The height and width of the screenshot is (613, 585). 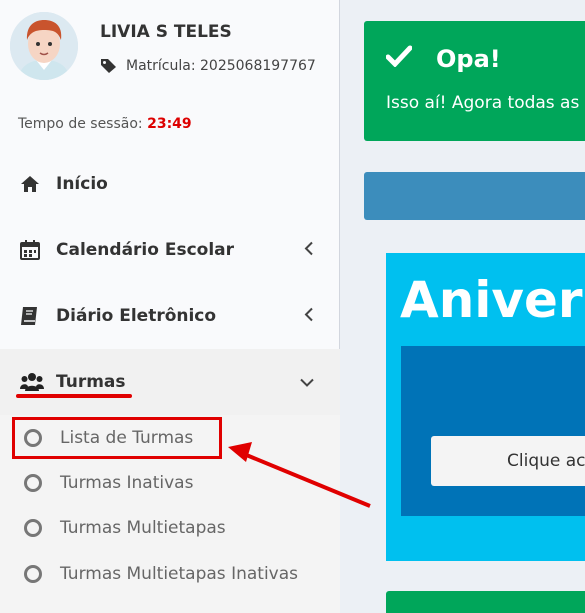 What do you see at coordinates (33, 184) in the screenshot?
I see `home-icon` at bounding box center [33, 184].